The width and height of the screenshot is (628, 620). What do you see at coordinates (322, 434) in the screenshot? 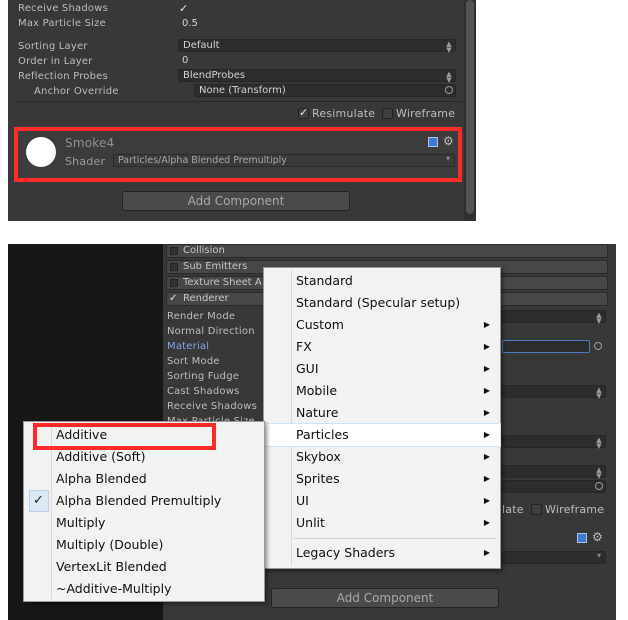
I see `menu-item-label: Particles` at bounding box center [322, 434].